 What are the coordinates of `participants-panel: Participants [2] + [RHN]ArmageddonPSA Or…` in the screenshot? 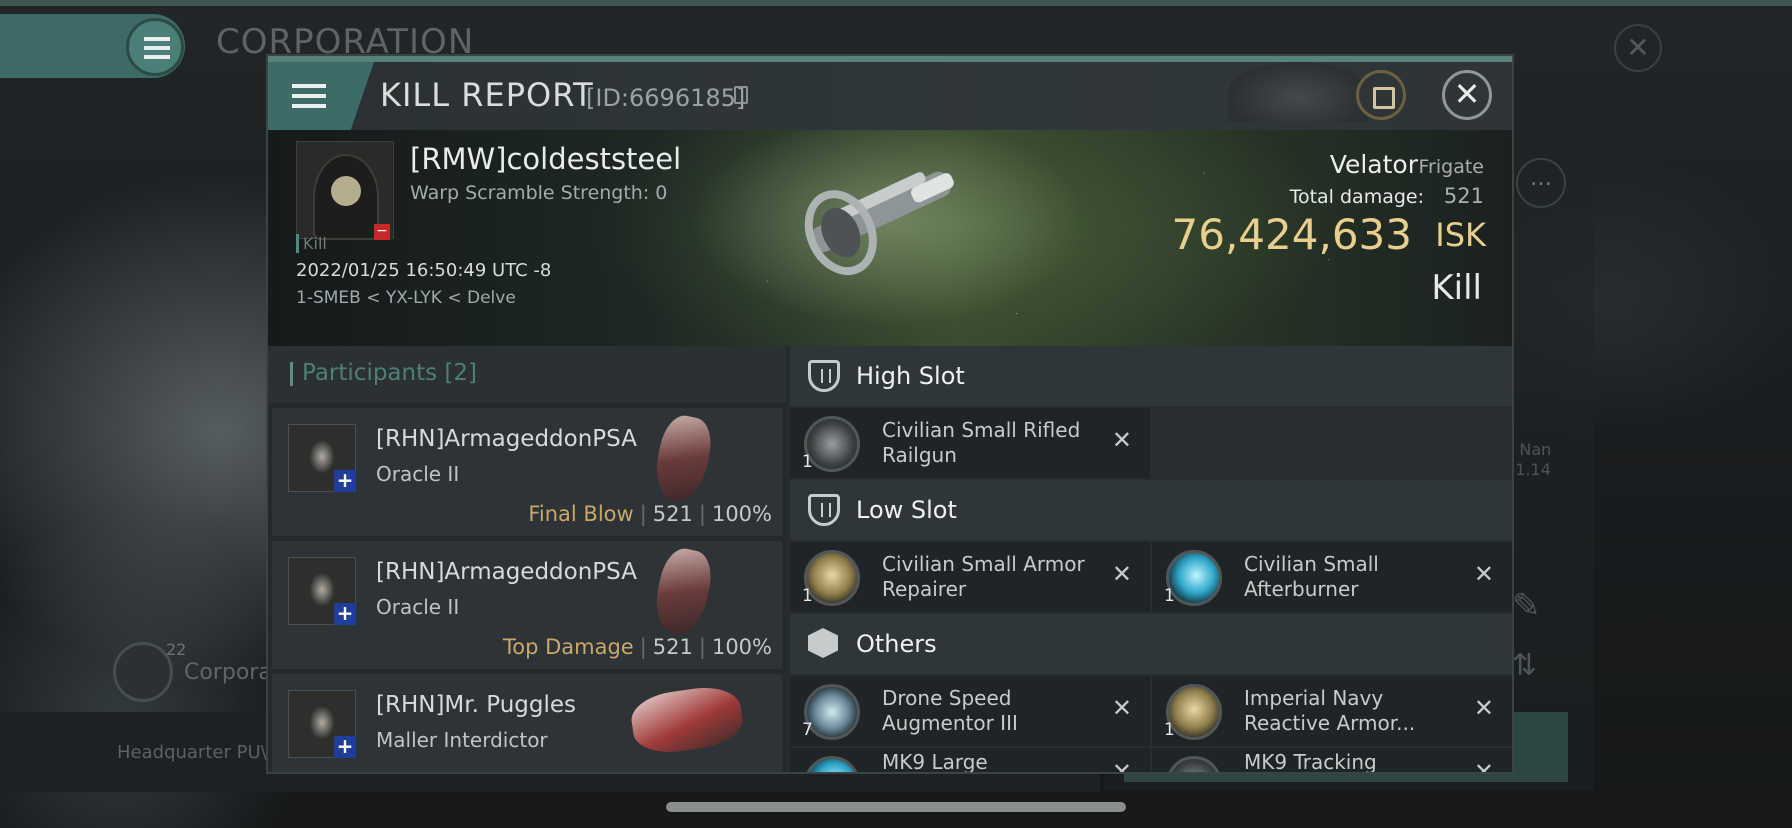 It's located at (527, 559).